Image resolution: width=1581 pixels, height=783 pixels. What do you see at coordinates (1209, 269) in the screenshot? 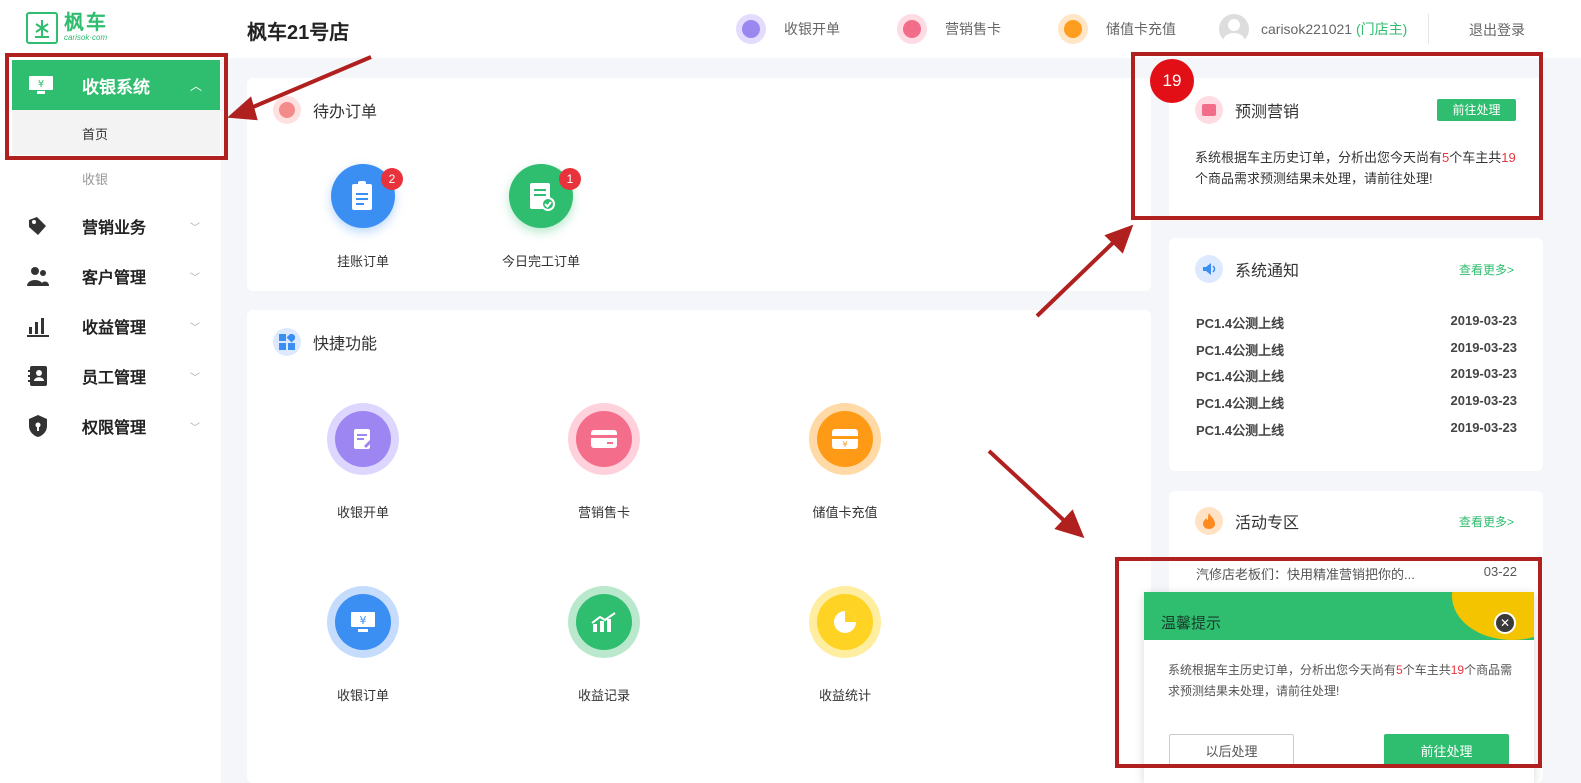
I see `speaker-icon` at bounding box center [1209, 269].